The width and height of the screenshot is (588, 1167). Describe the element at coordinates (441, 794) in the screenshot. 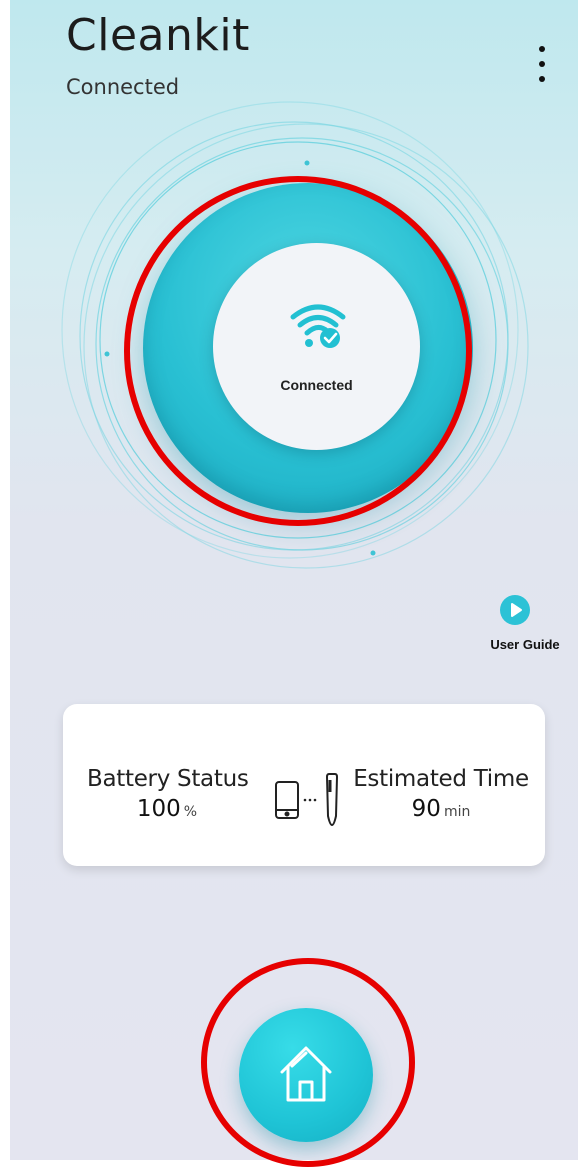

I see `estimated-time: Estimated Time 90 min` at that location.